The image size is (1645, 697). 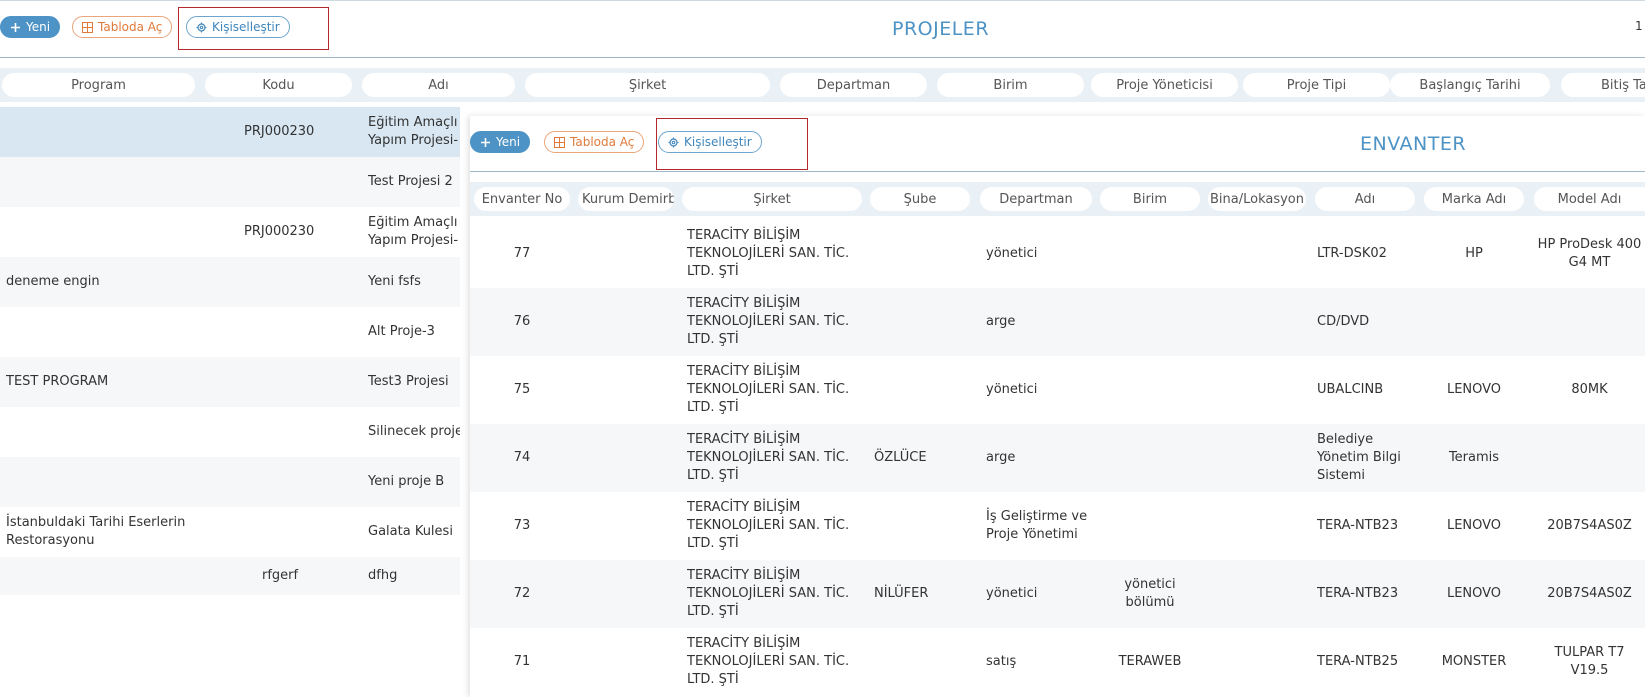 I want to click on cell-program: TEST PROGRAM, so click(x=57, y=381).